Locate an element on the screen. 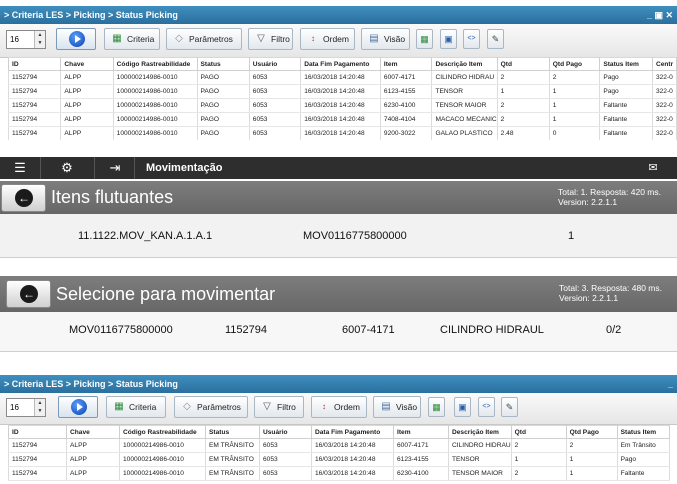 This screenshot has width=677, height=484. table-cell: TENSOR is located at coordinates (464, 91).